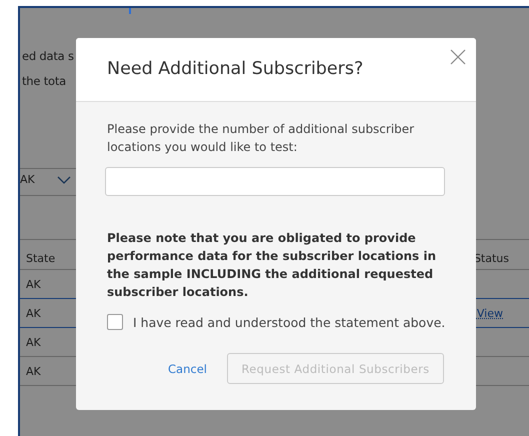  What do you see at coordinates (275, 181) in the screenshot?
I see `subscriber-count-field` at bounding box center [275, 181].